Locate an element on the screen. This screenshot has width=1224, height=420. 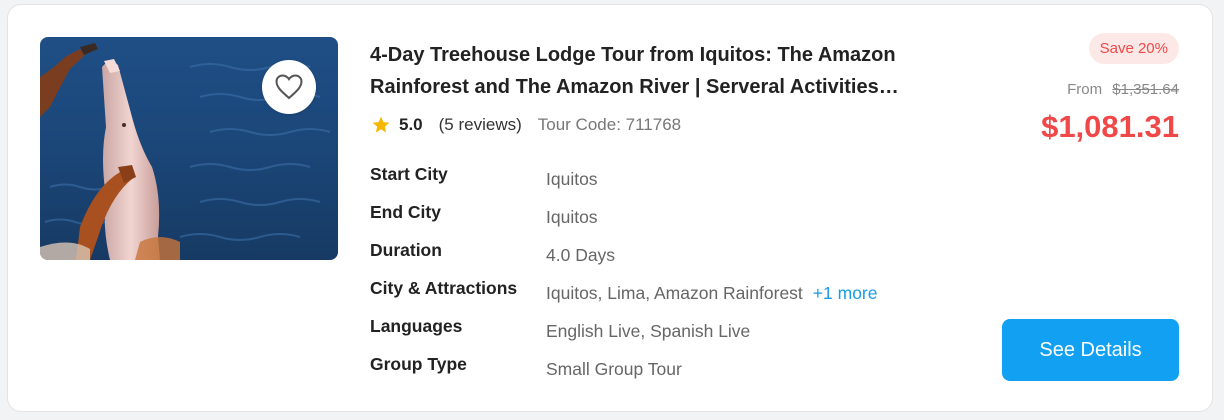
detail-row-duration: Duration 4.0 Days is located at coordinates (660, 258).